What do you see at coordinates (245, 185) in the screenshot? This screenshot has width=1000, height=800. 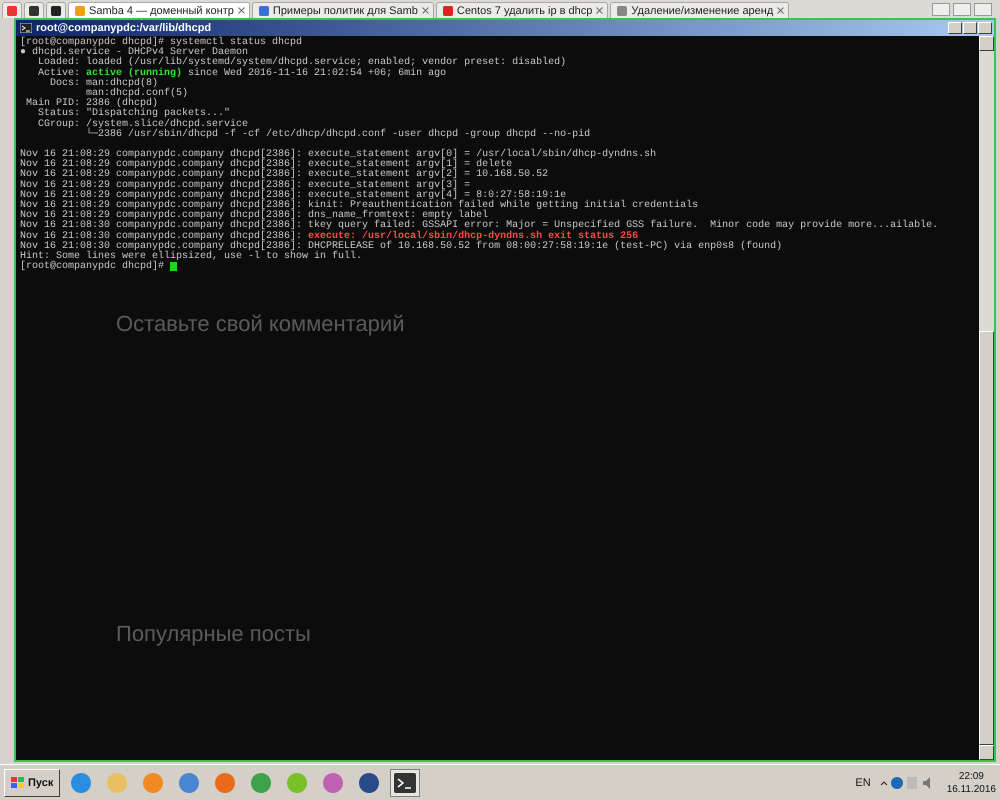 I see `terminal-text: Nov 16 21:08:29 companypdc.company dhcpd[2386]: execute_statement argv[3] =` at bounding box center [245, 185].